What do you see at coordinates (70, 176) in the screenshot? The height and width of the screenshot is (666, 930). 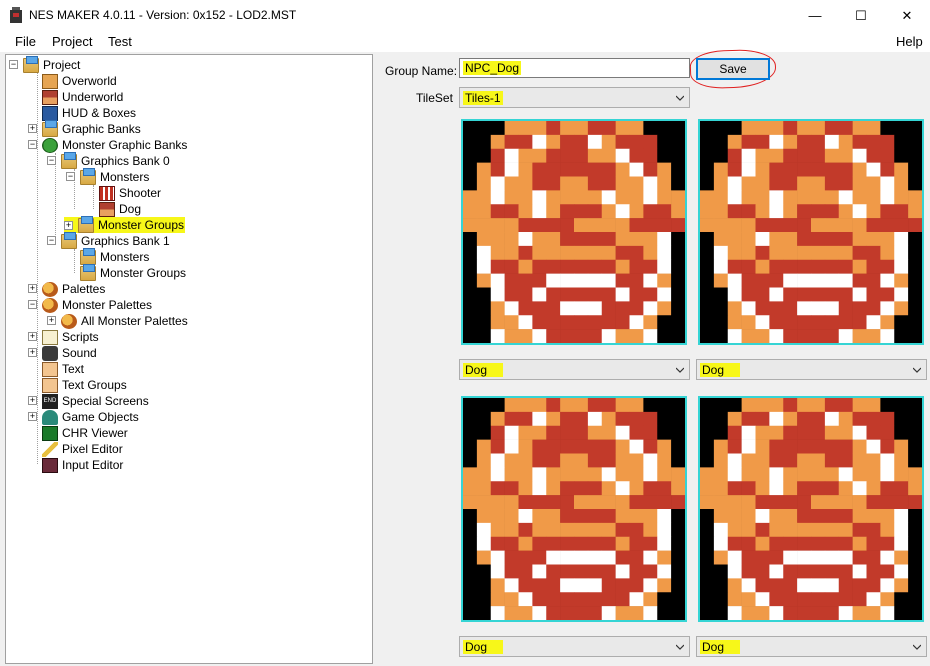 I see `collapse-monsters-icon: −` at bounding box center [70, 176].